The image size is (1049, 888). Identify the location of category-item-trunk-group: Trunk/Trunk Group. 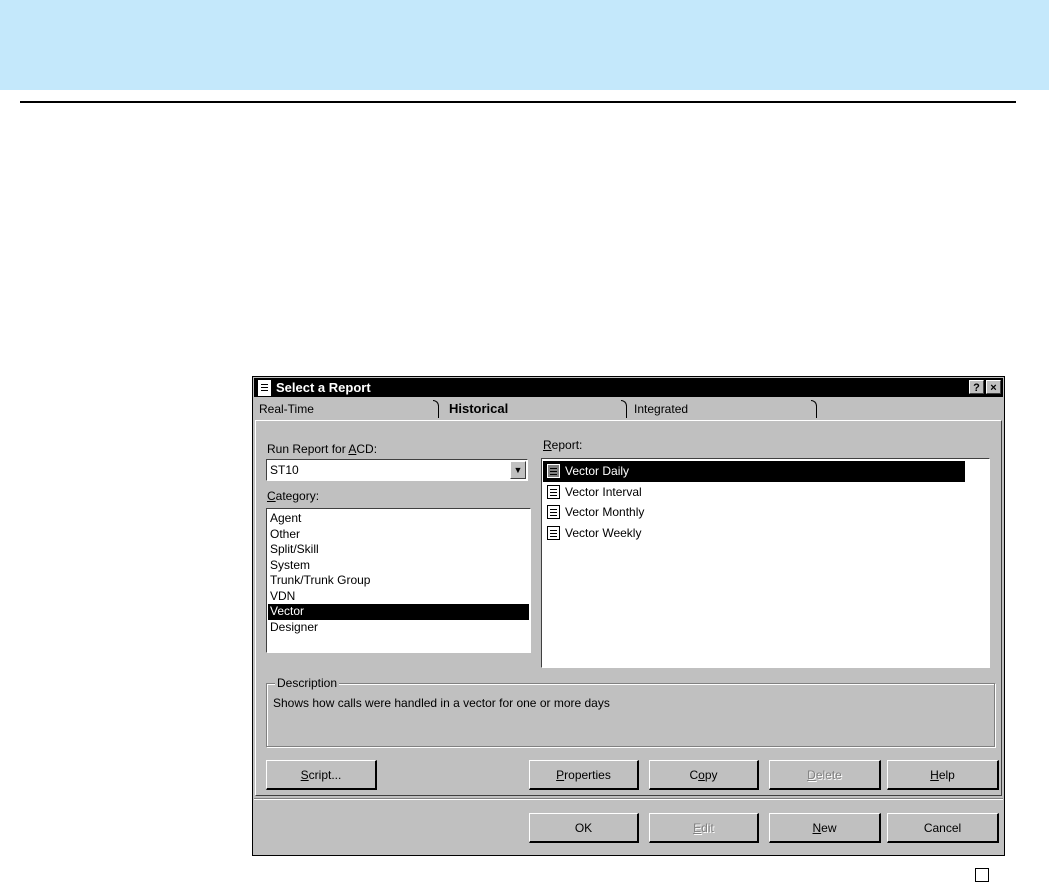
(398, 581).